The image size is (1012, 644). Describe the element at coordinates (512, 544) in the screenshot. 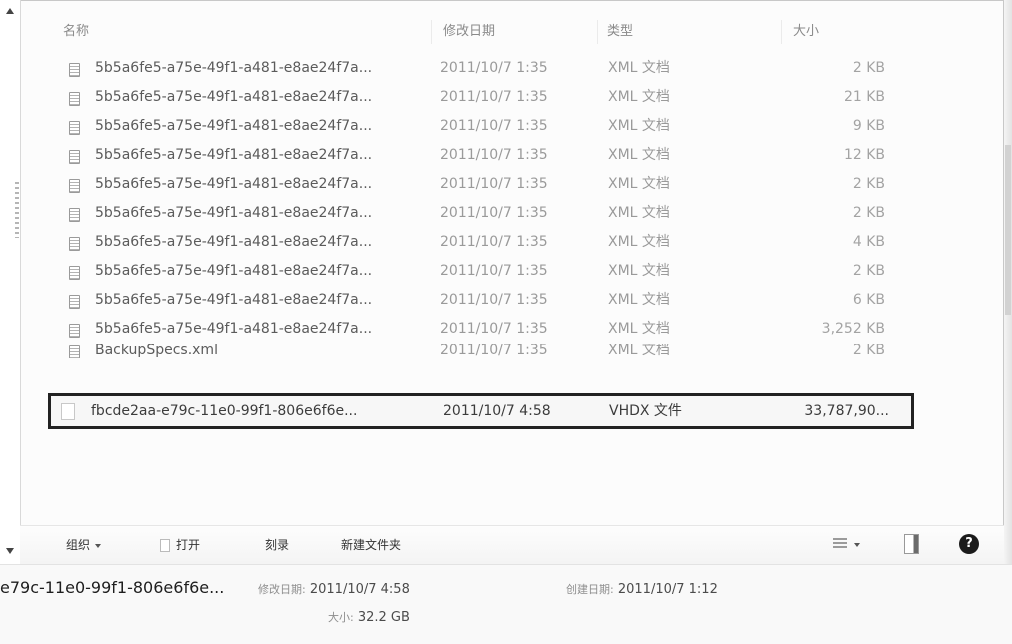

I see `command-bar: 组织 打开 刻录 新建文件夹 ?` at that location.